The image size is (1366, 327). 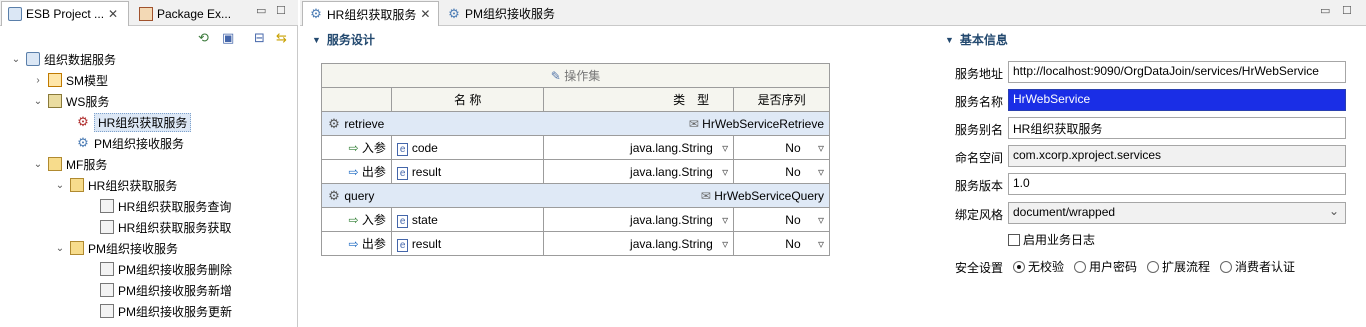 I want to click on tree-item-sm: › SM模型, so click(x=70, y=80).